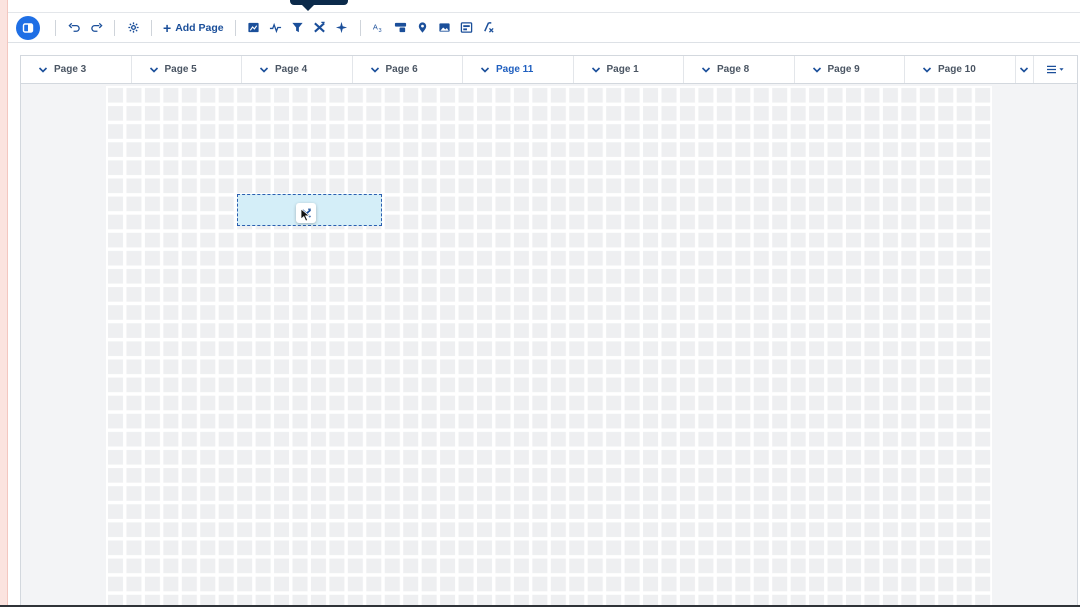 Image resolution: width=1080 pixels, height=607 pixels. What do you see at coordinates (544, 28) in the screenshot?
I see `toolbar: + Add Page A3` at bounding box center [544, 28].